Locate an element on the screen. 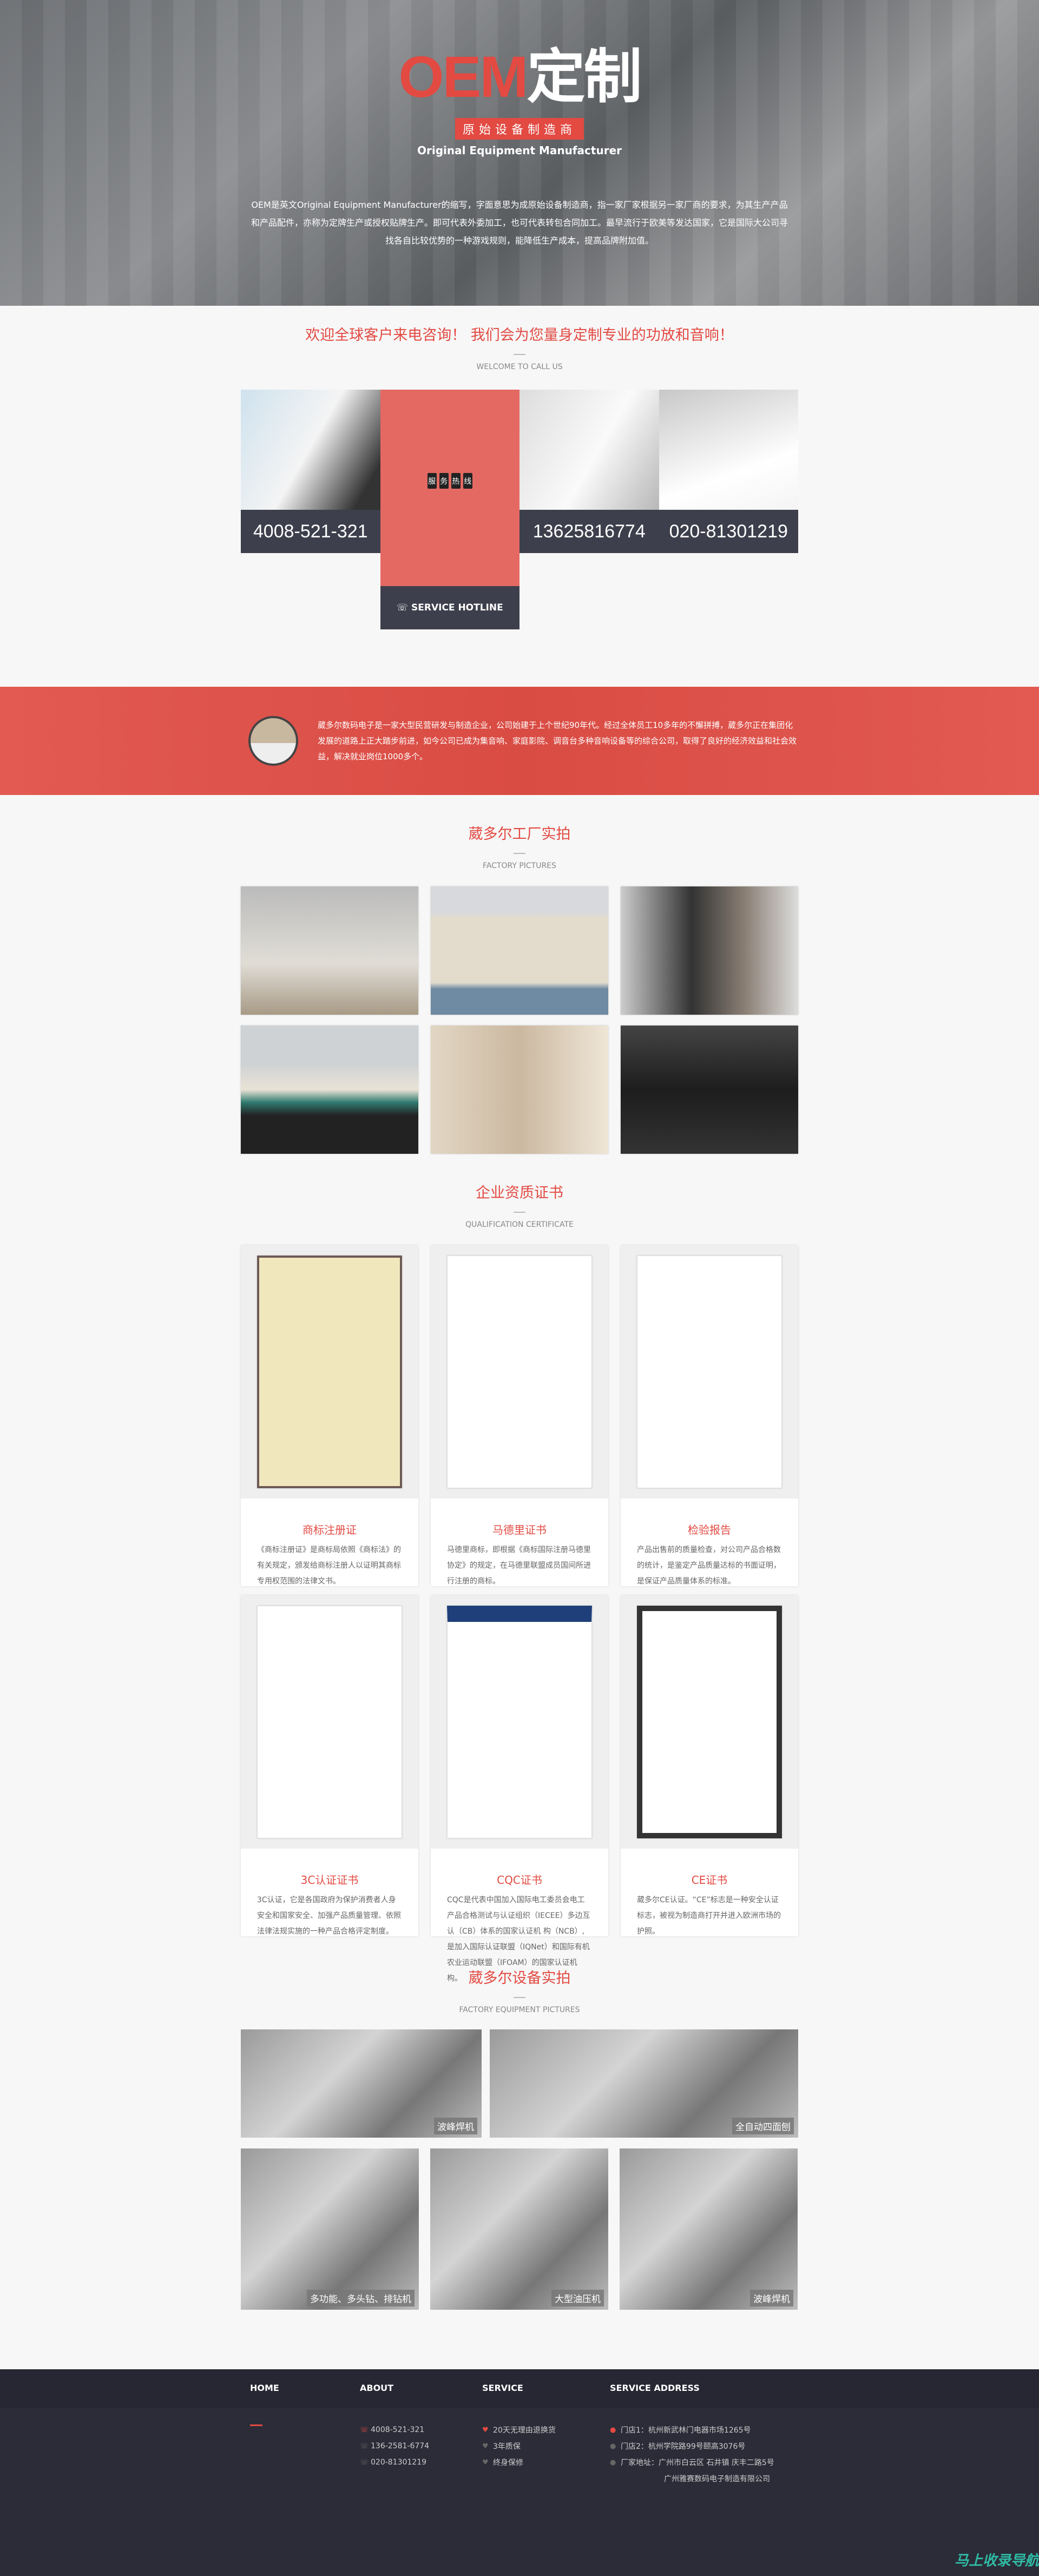  phone-text: 4008-521-321 is located at coordinates (398, 2430).